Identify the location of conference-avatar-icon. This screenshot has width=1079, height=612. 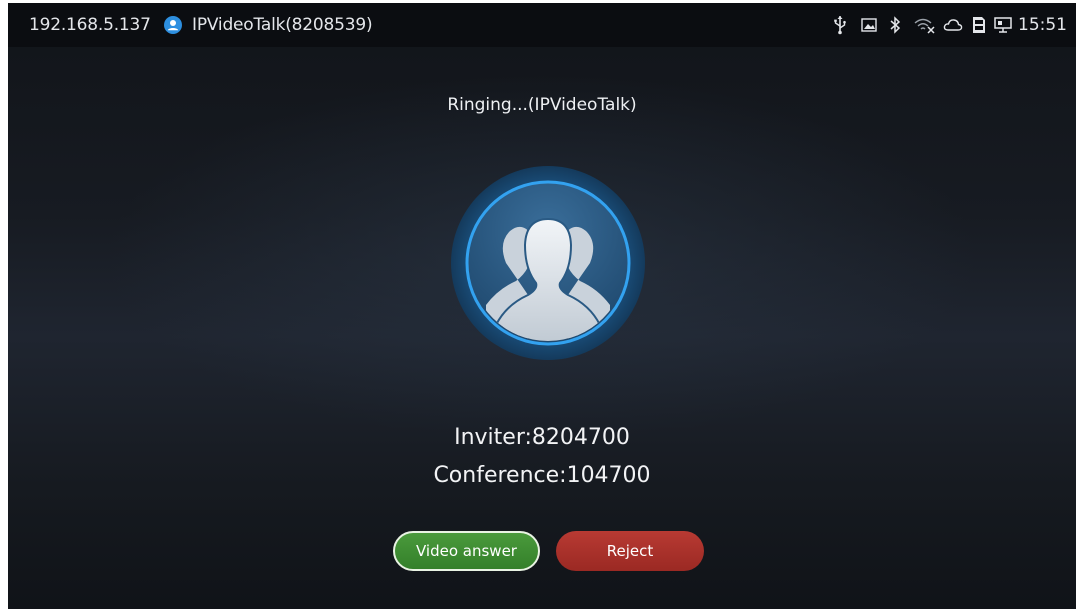
(548, 263).